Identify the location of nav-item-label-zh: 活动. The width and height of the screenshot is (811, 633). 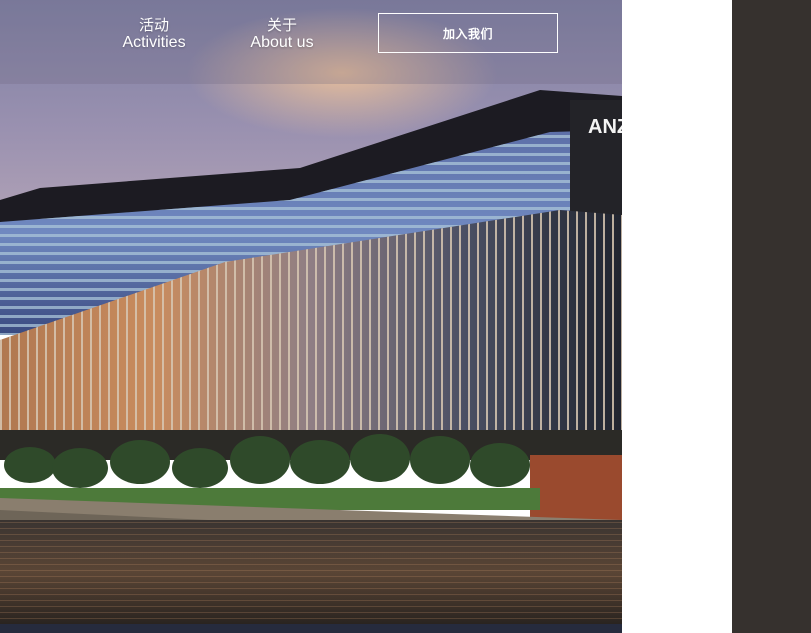
(153, 25).